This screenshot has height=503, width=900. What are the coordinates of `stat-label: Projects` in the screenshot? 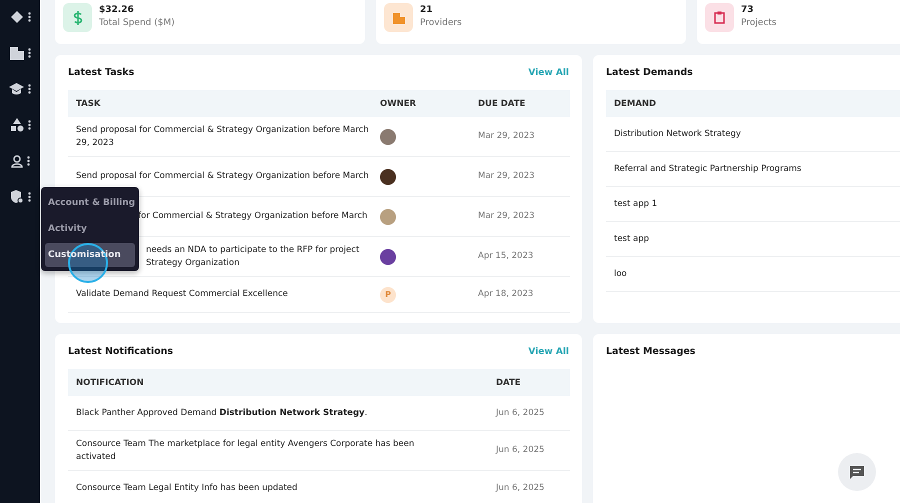 It's located at (758, 23).